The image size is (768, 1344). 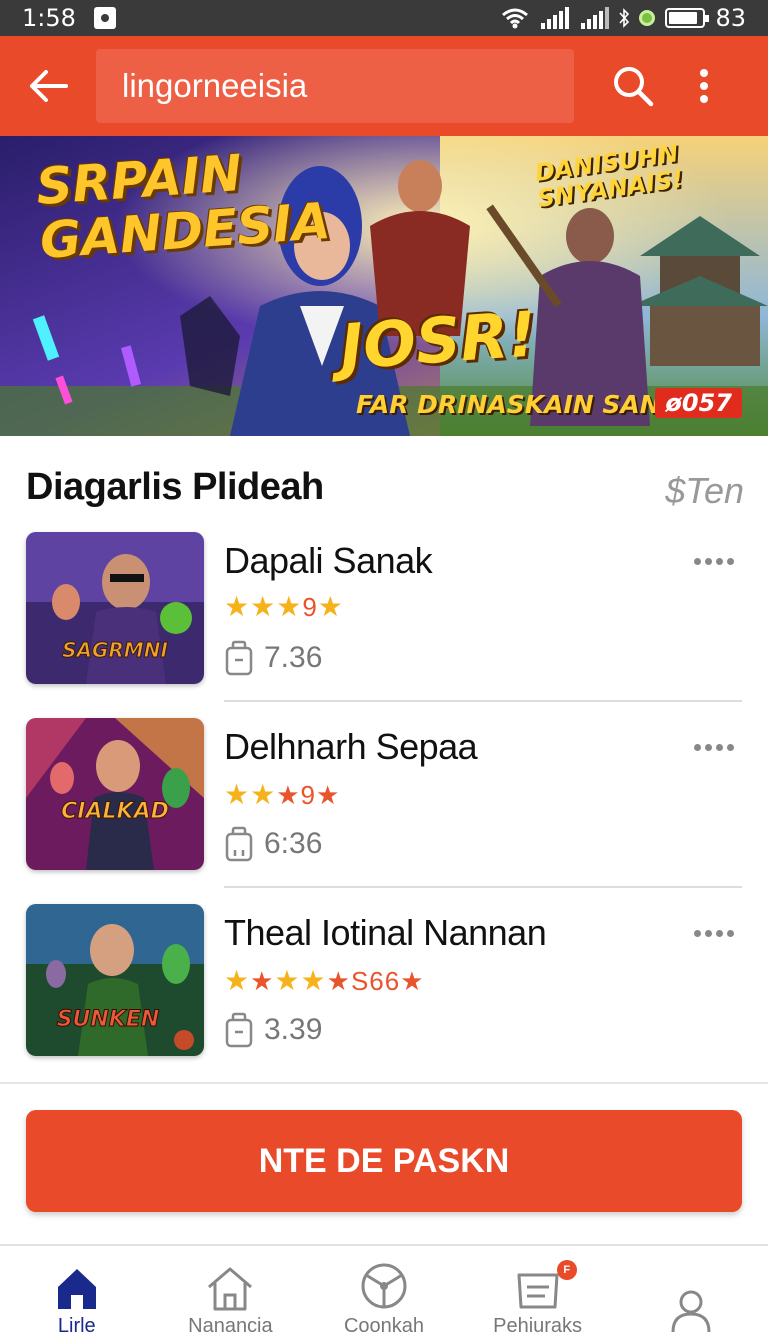 I want to click on banner-badge-prefix: ø, so click(x=673, y=403).